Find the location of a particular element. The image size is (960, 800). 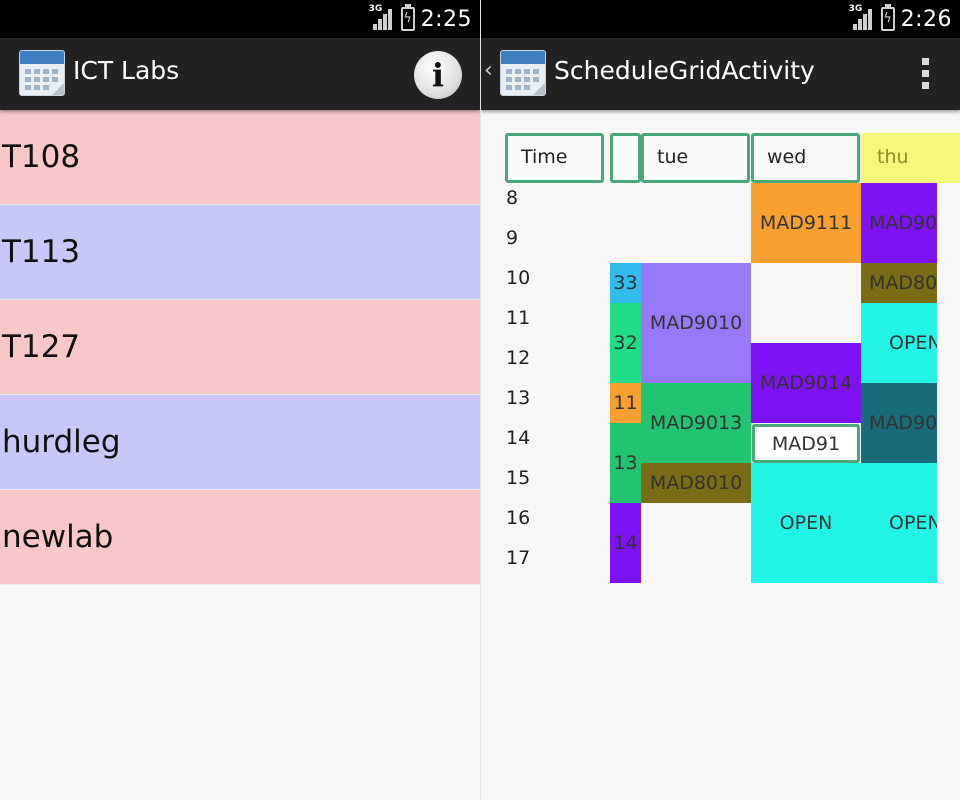

hour-label: 15 is located at coordinates (518, 478).